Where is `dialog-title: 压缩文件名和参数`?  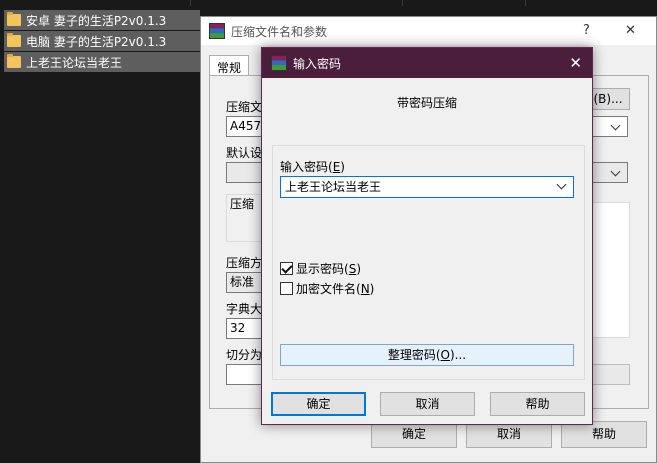
dialog-title: 压缩文件名和参数 is located at coordinates (279, 31).